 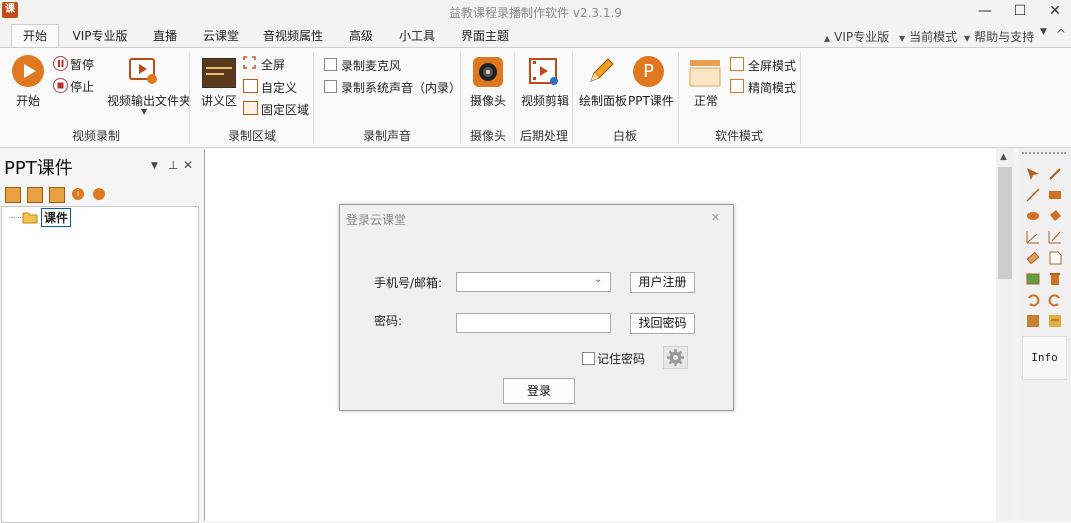 What do you see at coordinates (705, 74) in the screenshot?
I see `normal-mode-icon` at bounding box center [705, 74].